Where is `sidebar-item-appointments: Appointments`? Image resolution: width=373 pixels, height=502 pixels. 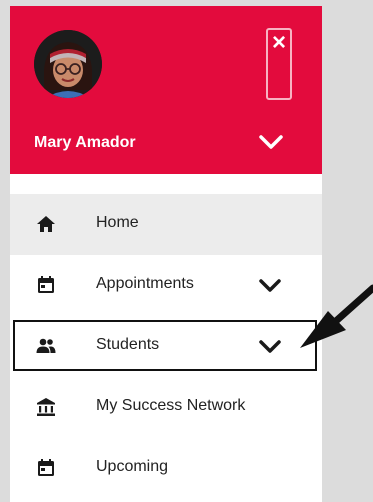 sidebar-item-appointments: Appointments is located at coordinates (166, 285).